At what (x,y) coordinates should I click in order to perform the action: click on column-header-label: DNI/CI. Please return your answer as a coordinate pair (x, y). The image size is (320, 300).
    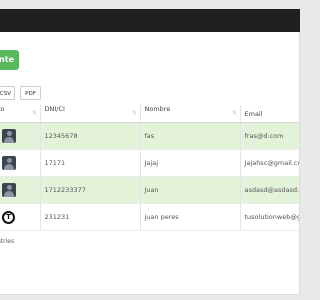
    Looking at the image, I should click on (54, 109).